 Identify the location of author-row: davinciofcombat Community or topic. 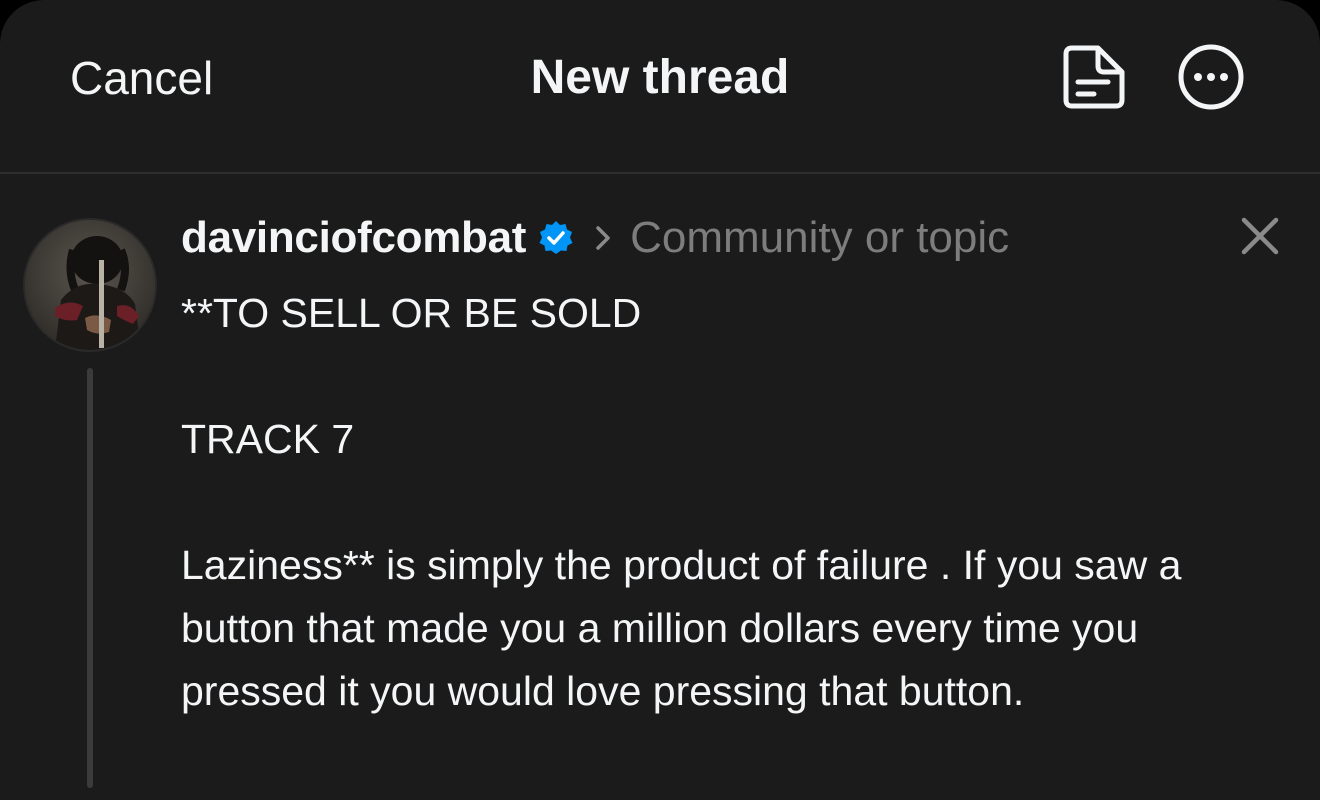
(595, 238).